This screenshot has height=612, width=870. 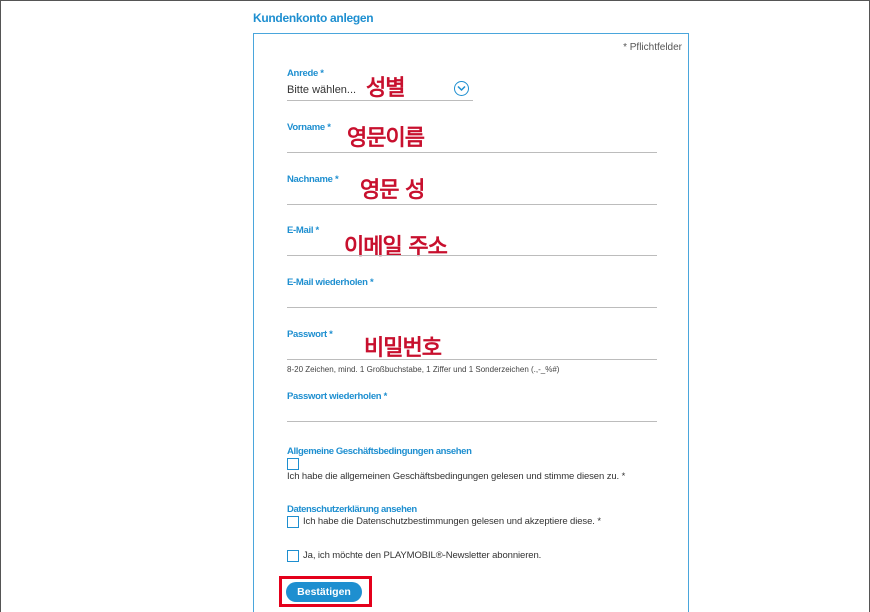 I want to click on vorname-annotation: 영문이름, so click(x=386, y=138).